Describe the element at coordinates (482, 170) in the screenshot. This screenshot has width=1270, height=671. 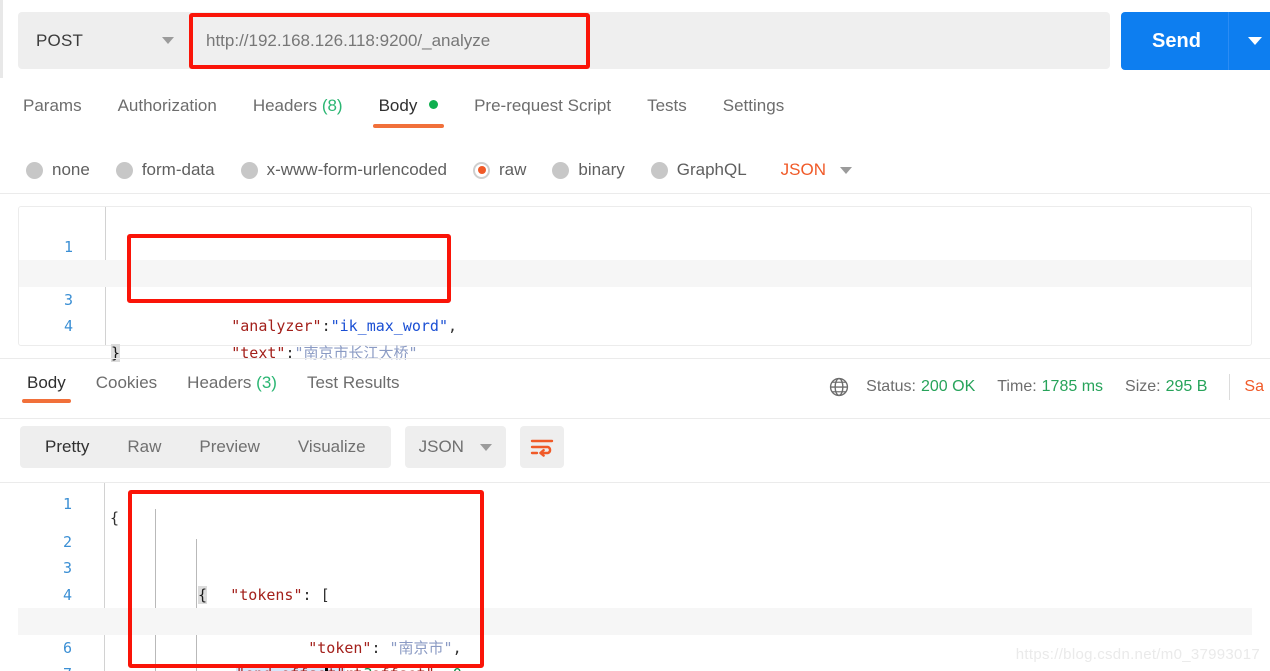
I see `radio-selected-icon` at that location.